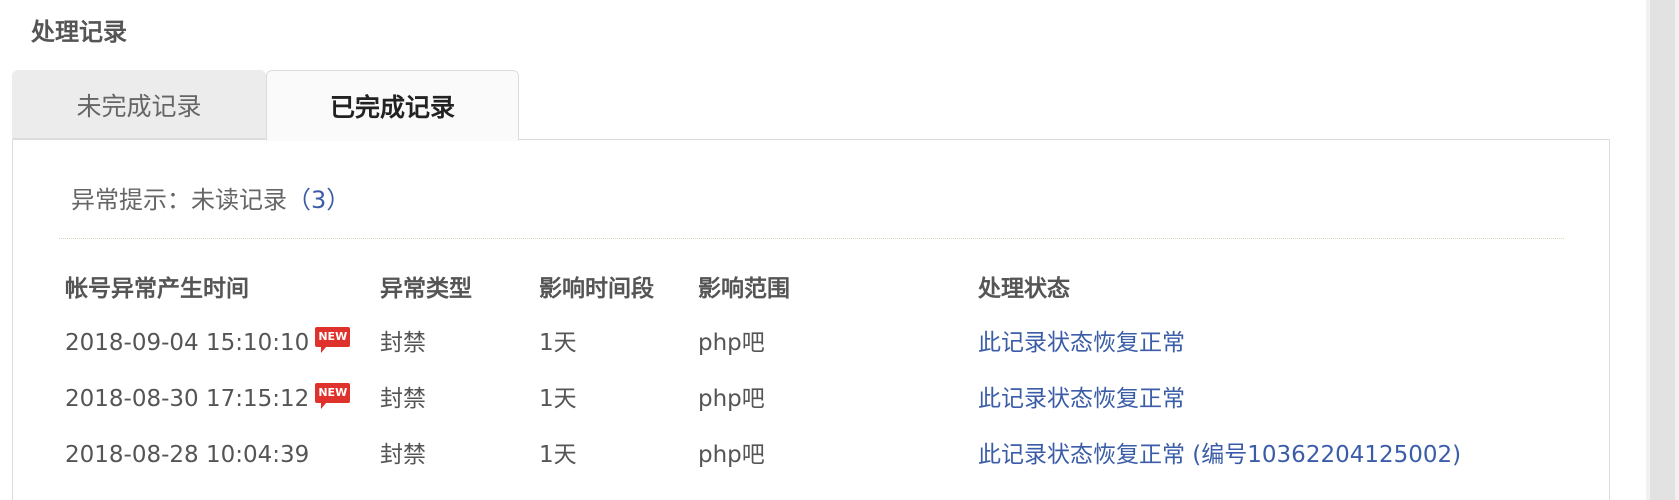 This screenshot has height=500, width=1679. I want to click on header-status: 处理状态, so click(1024, 289).